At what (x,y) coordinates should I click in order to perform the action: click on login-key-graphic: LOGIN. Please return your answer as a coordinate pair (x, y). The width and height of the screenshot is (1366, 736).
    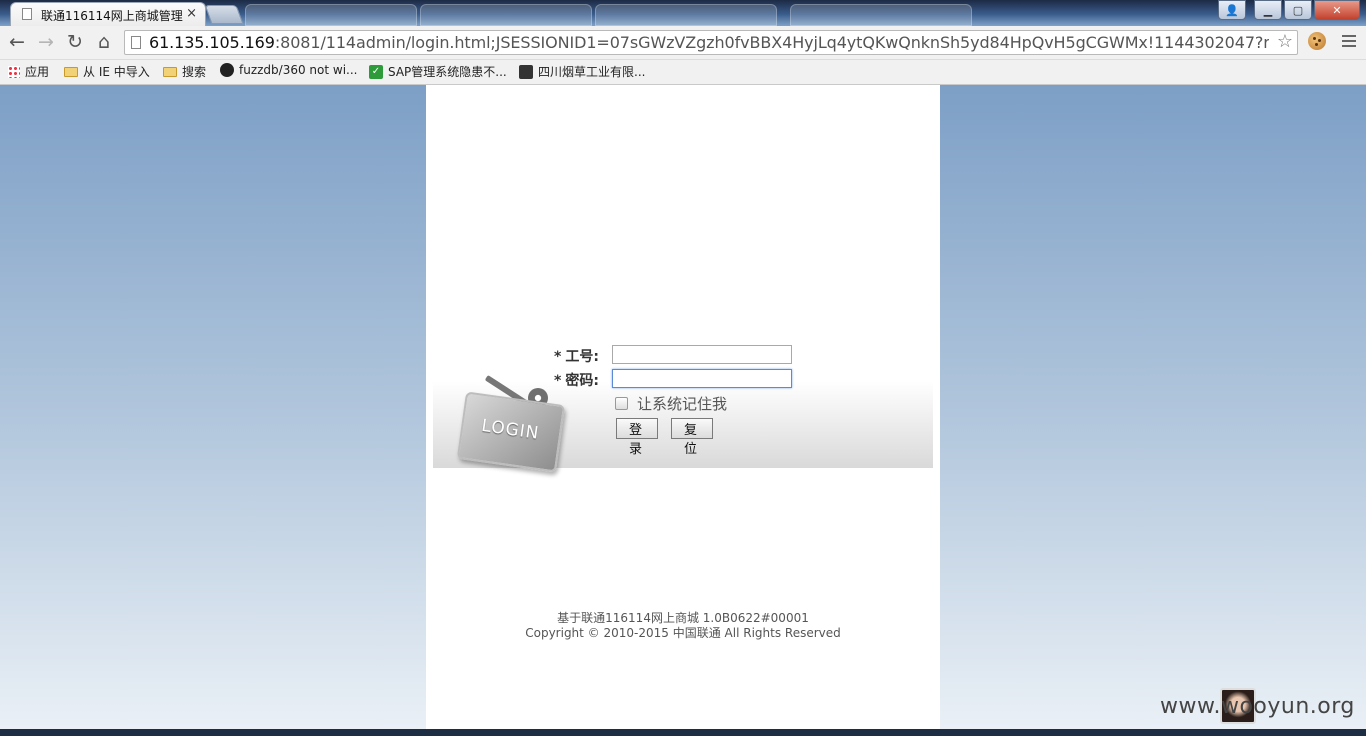
    Looking at the image, I should click on (512, 416).